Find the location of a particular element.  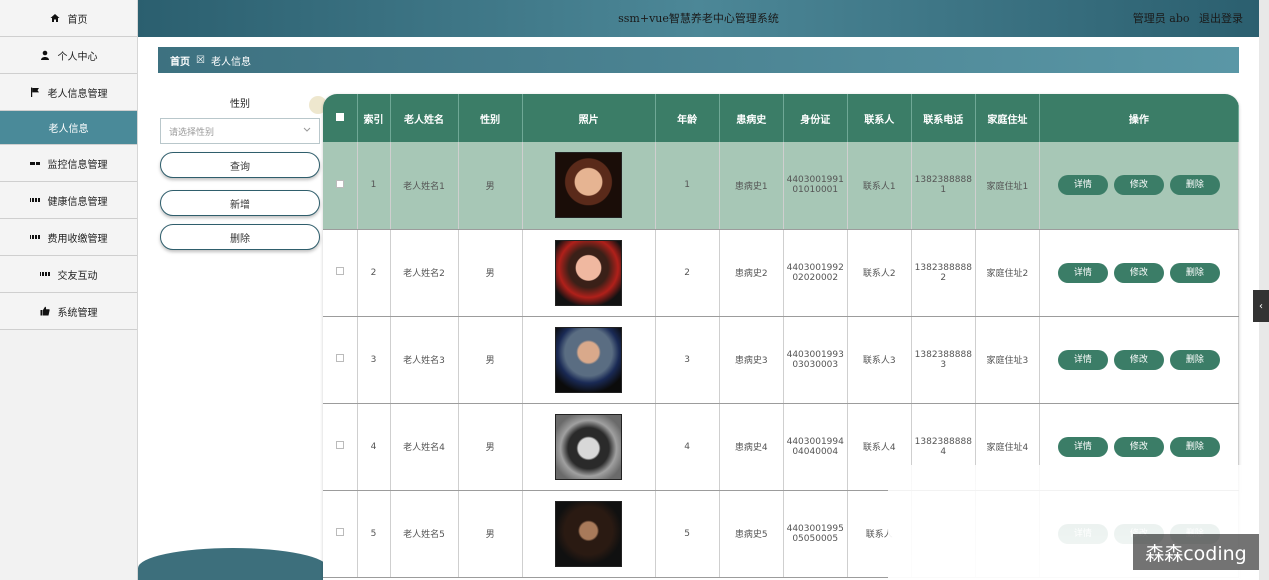

sidebar-item-label: 交友互动 is located at coordinates (77, 276).